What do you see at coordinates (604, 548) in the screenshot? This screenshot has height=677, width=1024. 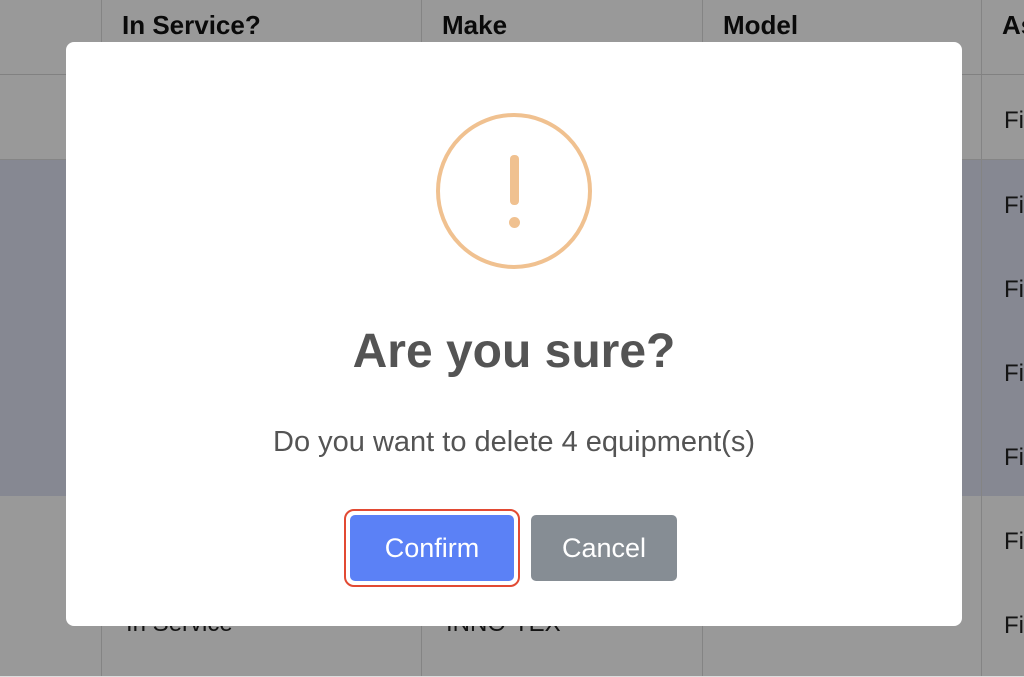 I see `cancel-button: Cancel` at bounding box center [604, 548].